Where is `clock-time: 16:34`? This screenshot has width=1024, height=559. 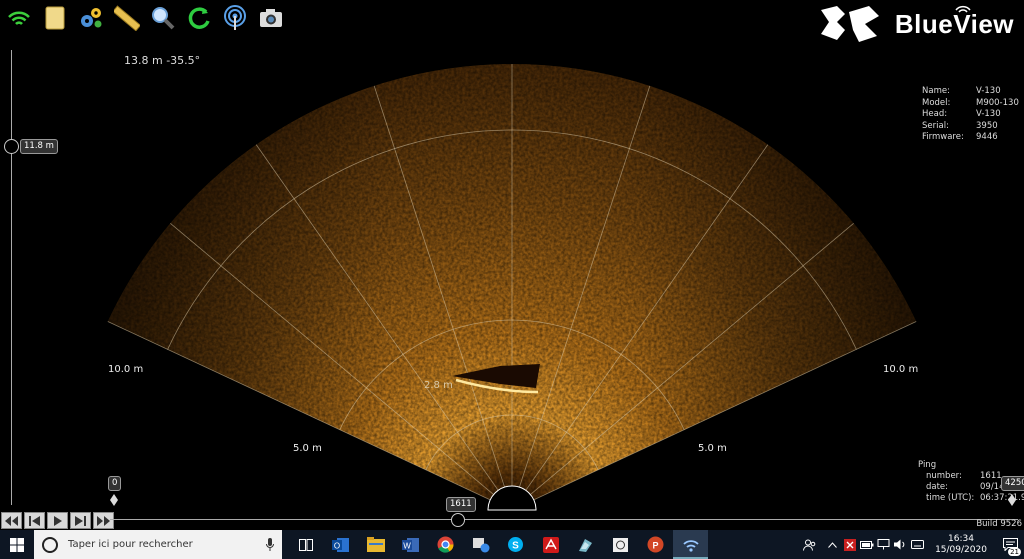 clock-time: 16:34 is located at coordinates (961, 538).